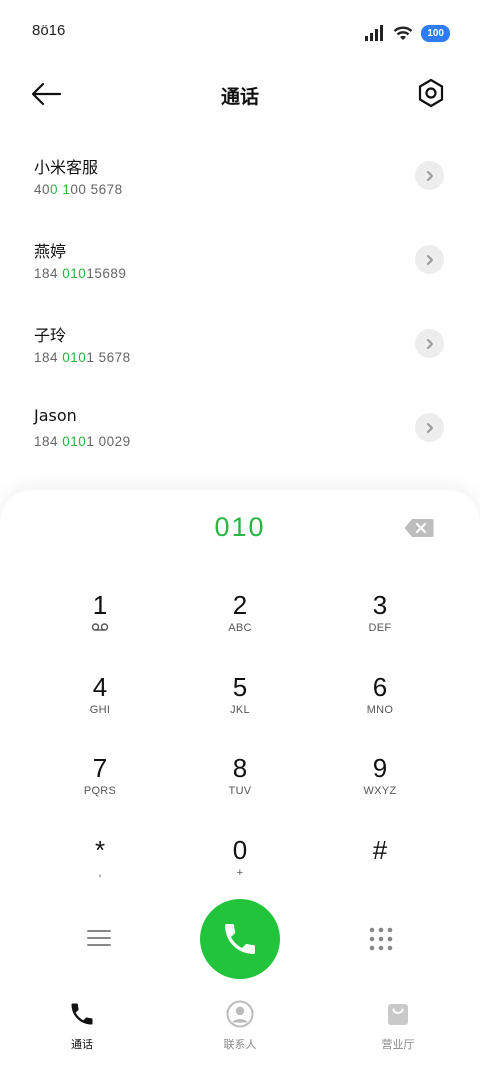  Describe the element at coordinates (398, 1044) in the screenshot. I see `tab-label: 营业厅` at that location.